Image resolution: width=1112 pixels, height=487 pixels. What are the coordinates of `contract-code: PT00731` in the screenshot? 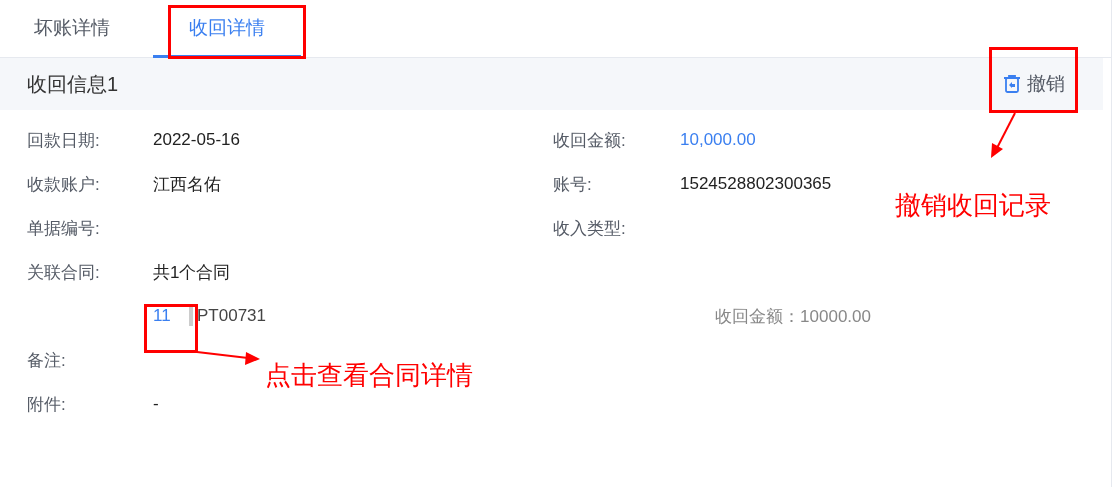 It's located at (231, 316).